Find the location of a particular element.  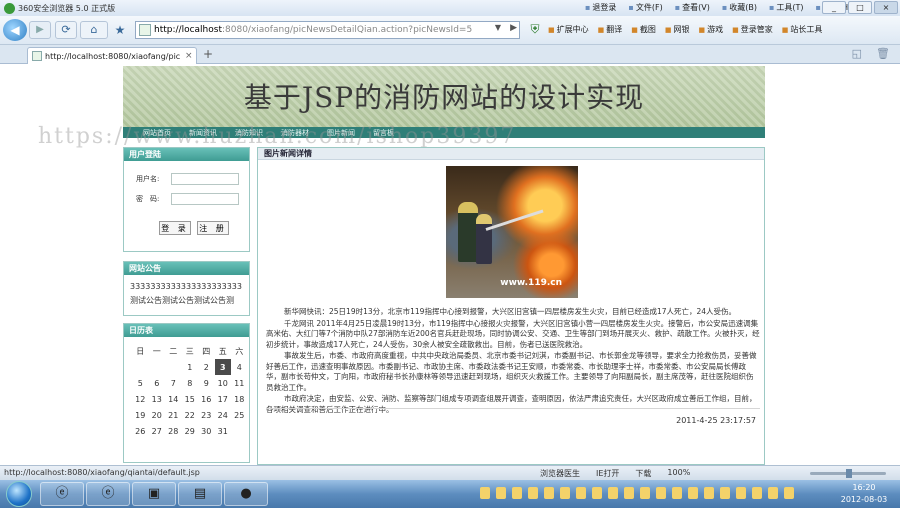

tab-current: http://localhost:8080/xiaofang/pic... × is located at coordinates (112, 55).